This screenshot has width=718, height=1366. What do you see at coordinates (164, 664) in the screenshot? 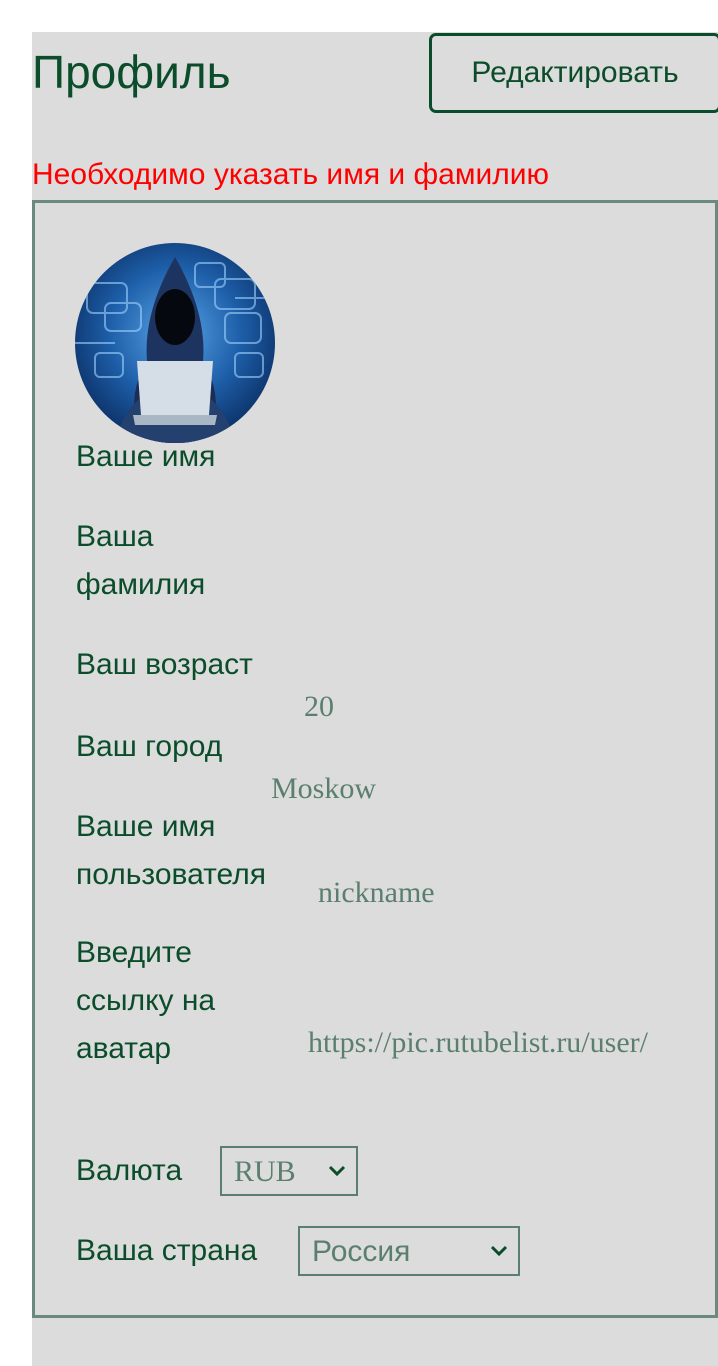
I see `age-label: Ваш возраст` at bounding box center [164, 664].